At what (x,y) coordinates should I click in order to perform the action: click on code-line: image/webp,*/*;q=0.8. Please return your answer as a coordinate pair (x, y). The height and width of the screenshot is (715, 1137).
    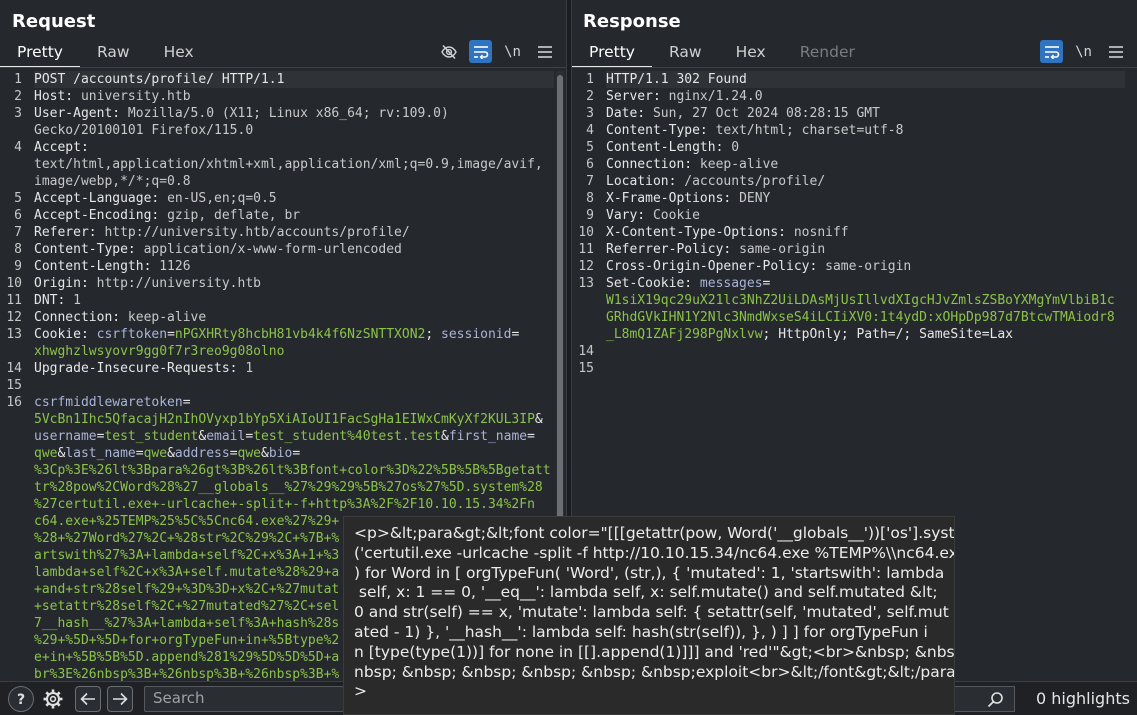
    Looking at the image, I should click on (294, 181).